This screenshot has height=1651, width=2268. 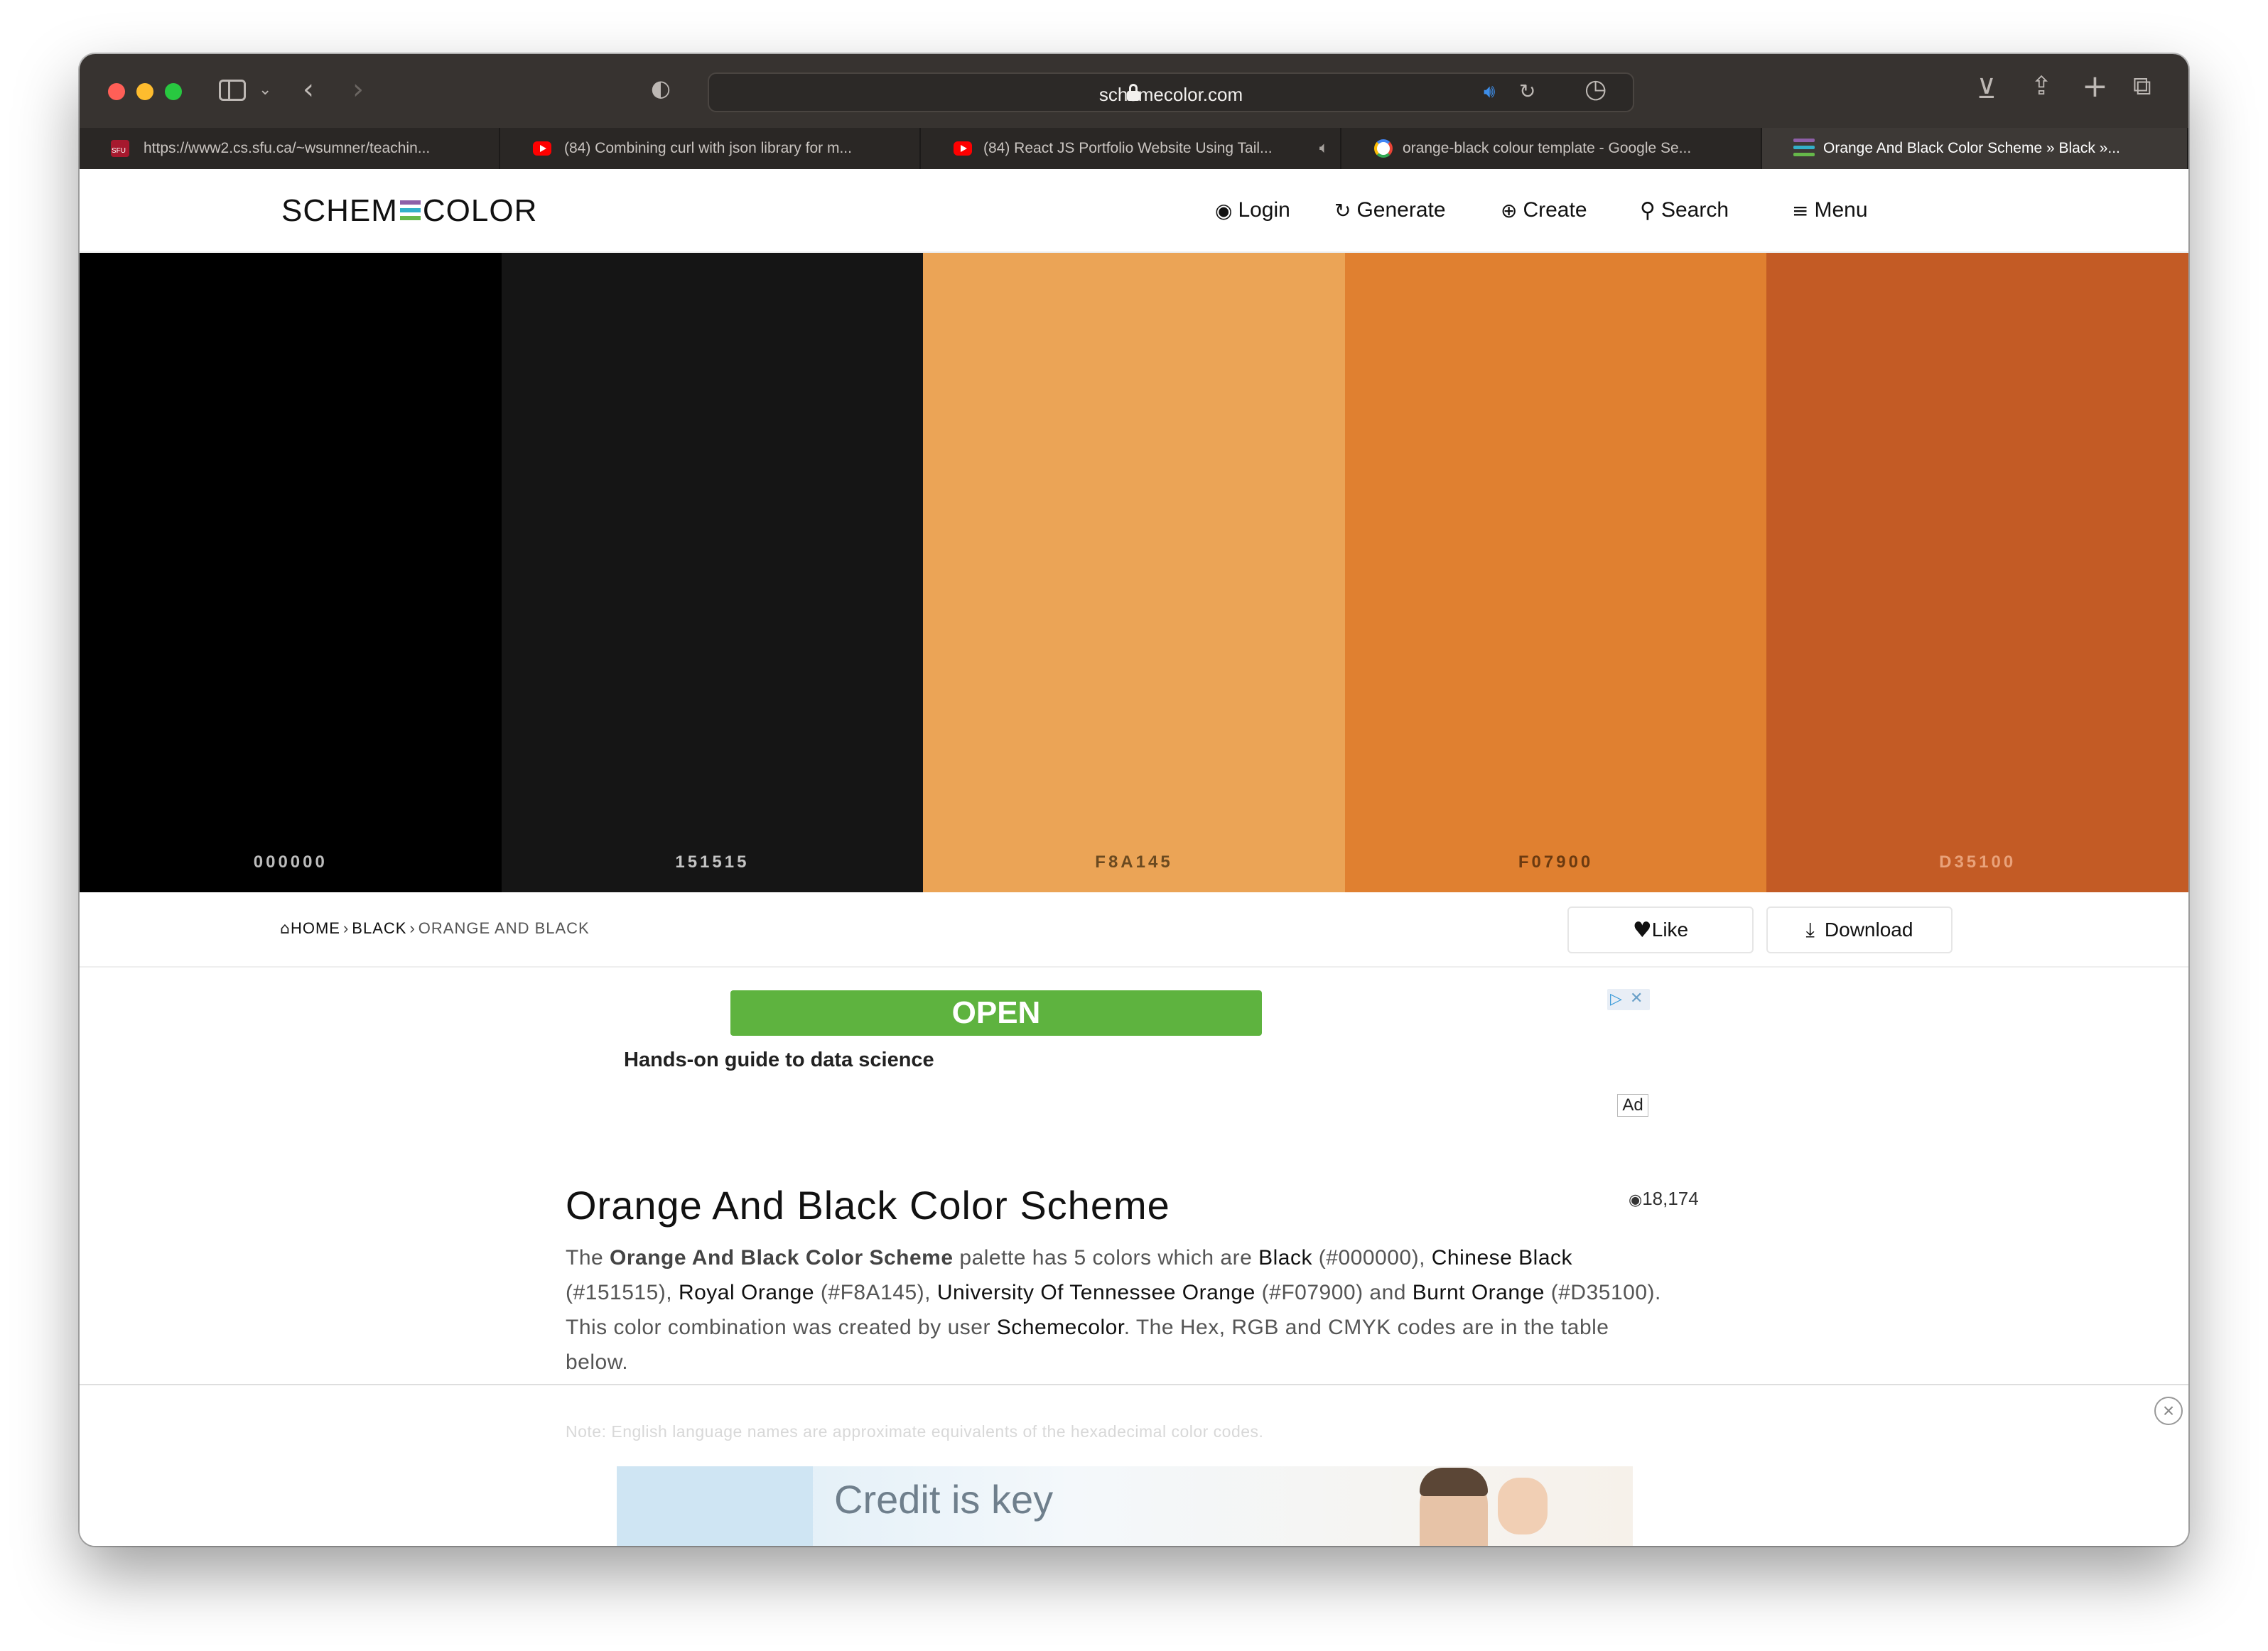 I want to click on nav-login-label: Login, so click(x=1264, y=210).